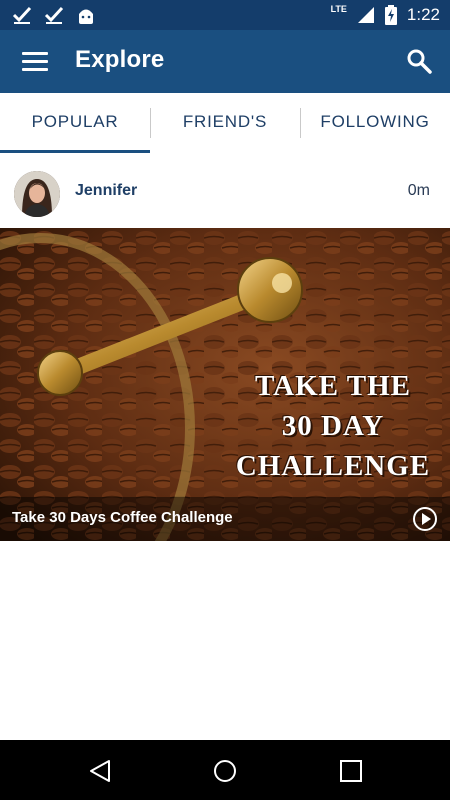 This screenshot has width=450, height=800. I want to click on notification-icons, so click(54, 15).